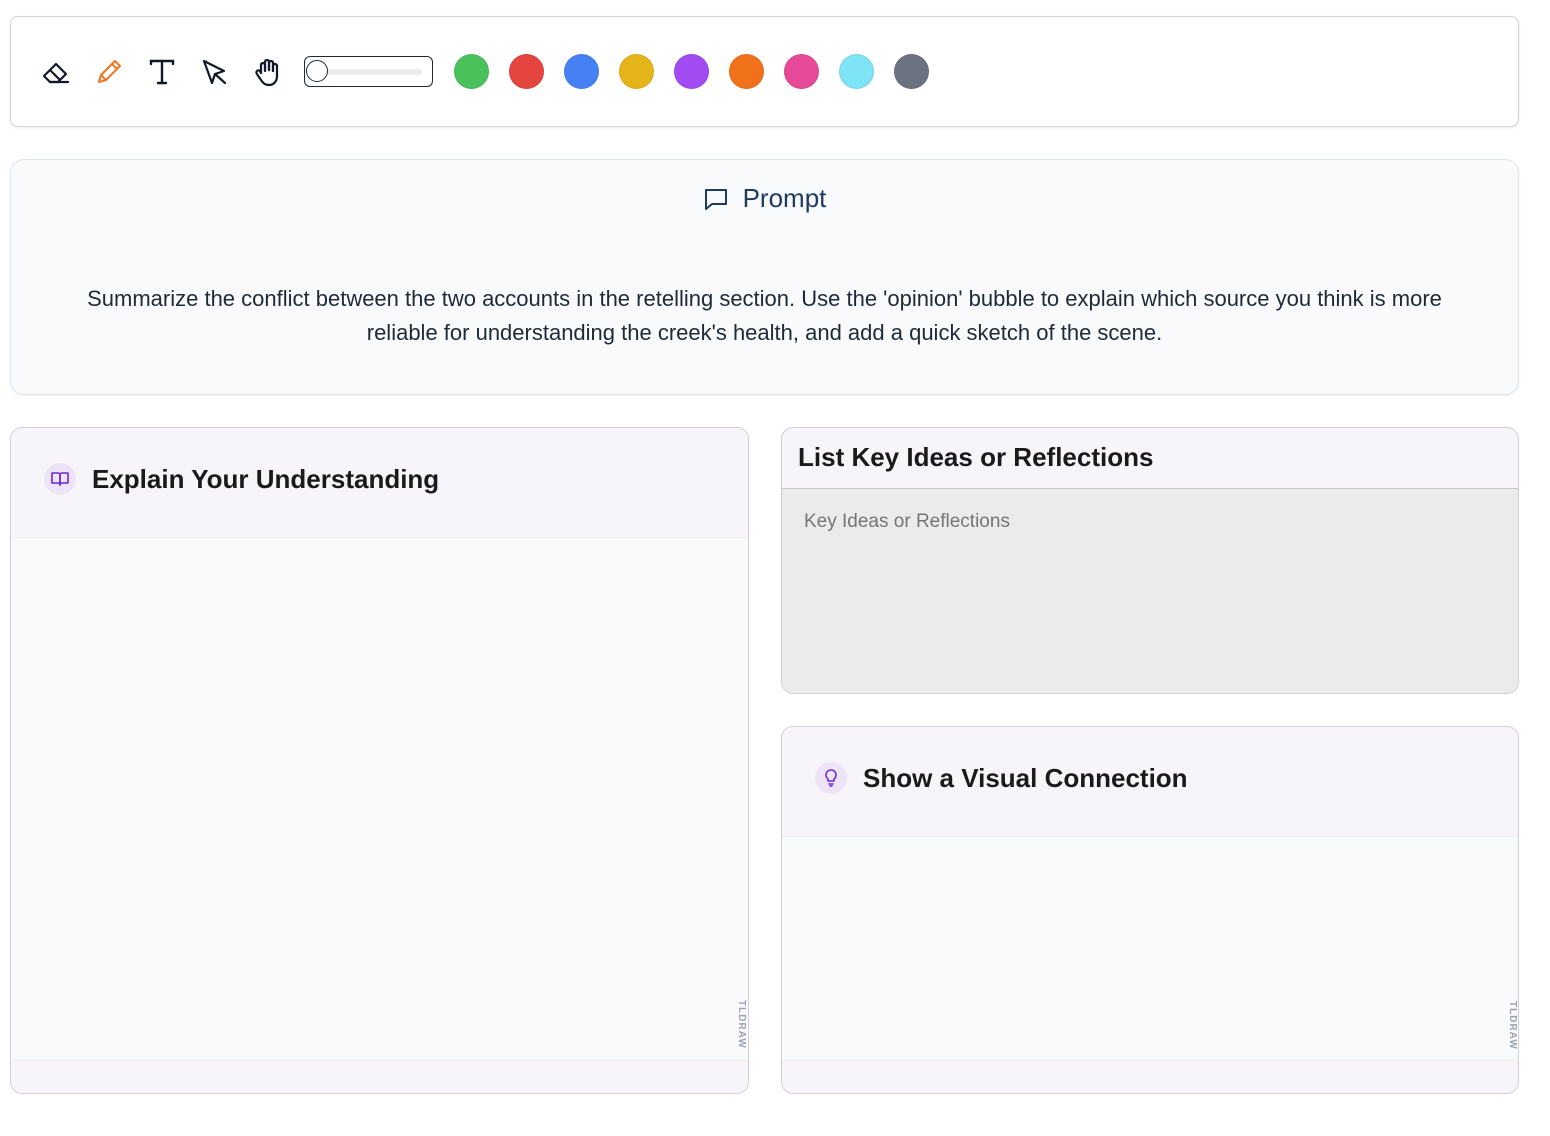 The width and height of the screenshot is (1550, 1136). I want to click on drawing-toolbar, so click(764, 71).